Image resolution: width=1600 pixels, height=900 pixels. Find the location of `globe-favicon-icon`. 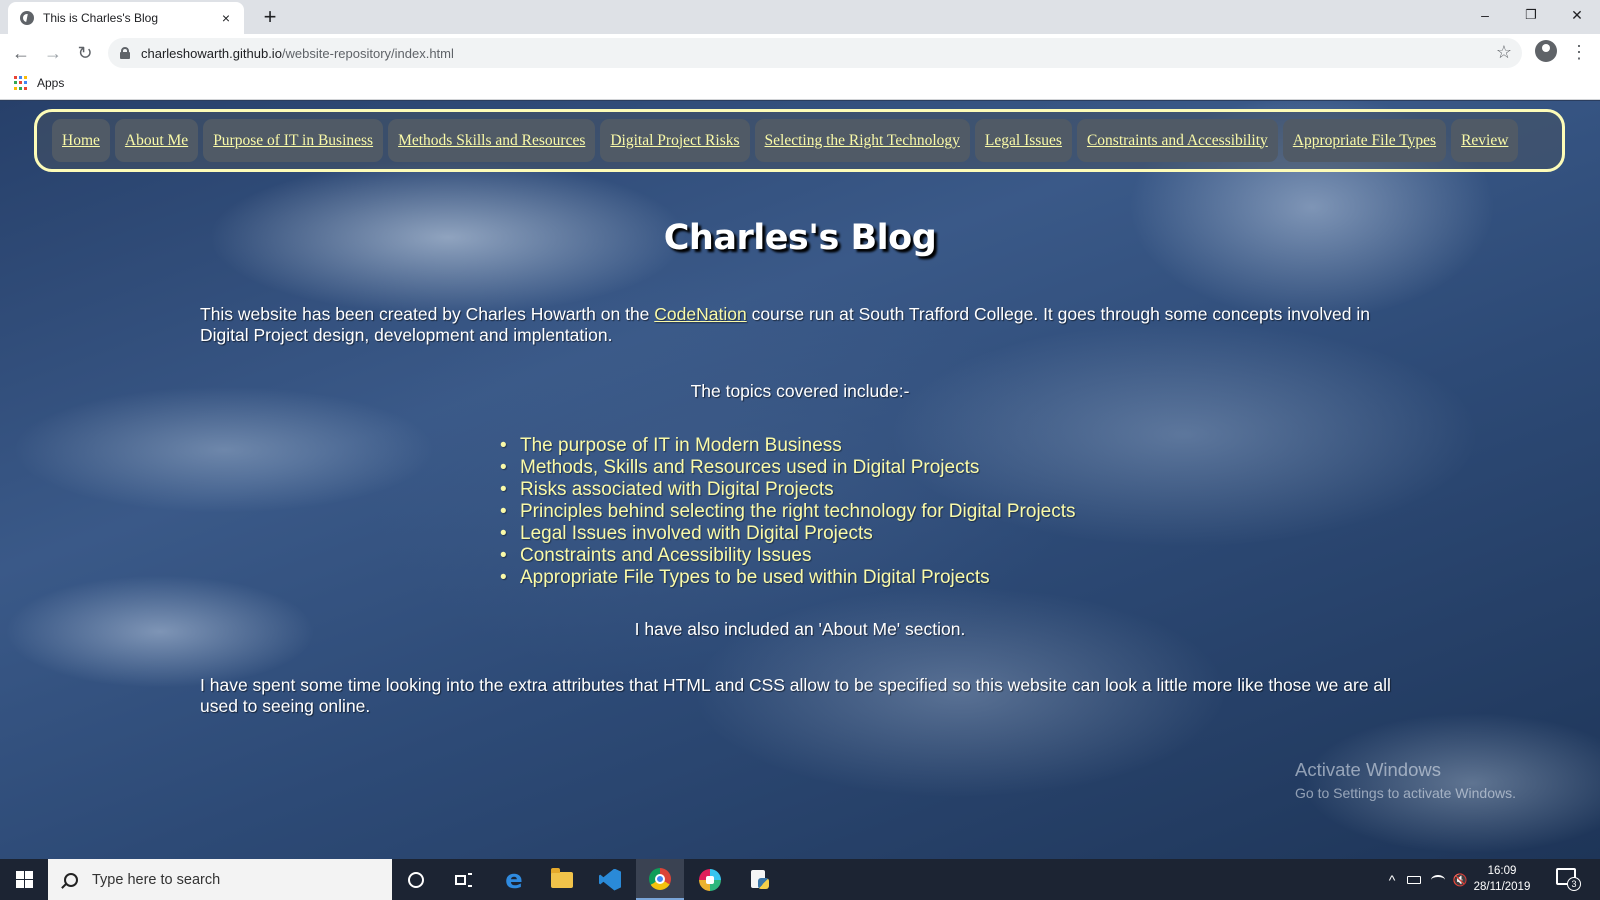

globe-favicon-icon is located at coordinates (27, 18).